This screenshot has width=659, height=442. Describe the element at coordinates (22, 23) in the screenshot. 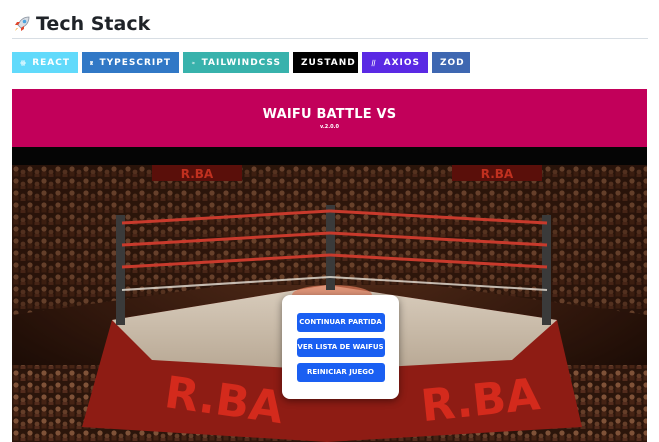

I see `rocket-icon` at that location.